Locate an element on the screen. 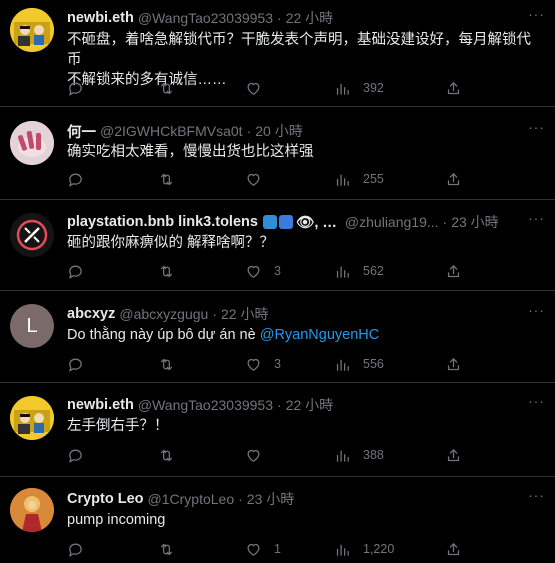  user-handle: @2IGWHCkBFMVsa0t is located at coordinates (171, 131).